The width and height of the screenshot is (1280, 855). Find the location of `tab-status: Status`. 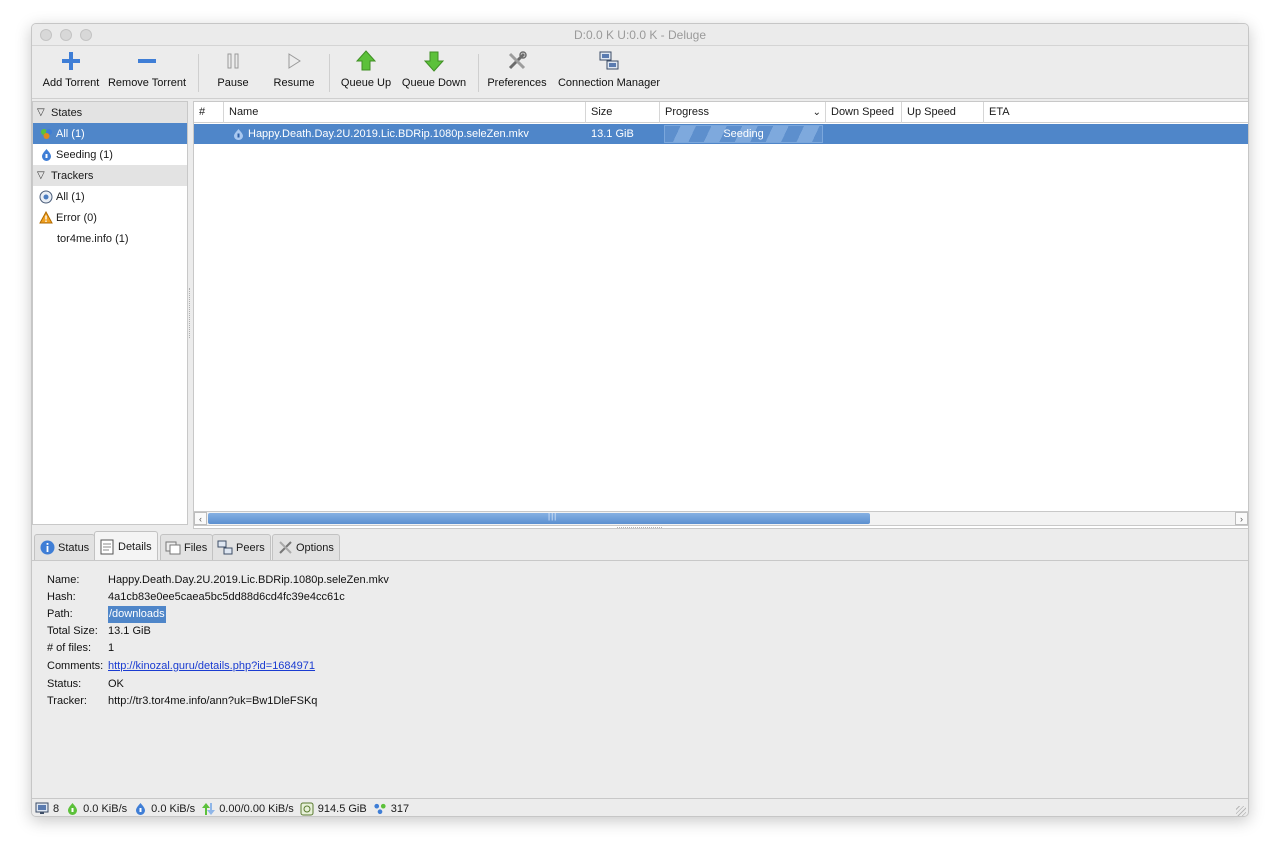

tab-status: Status is located at coordinates (65, 547).